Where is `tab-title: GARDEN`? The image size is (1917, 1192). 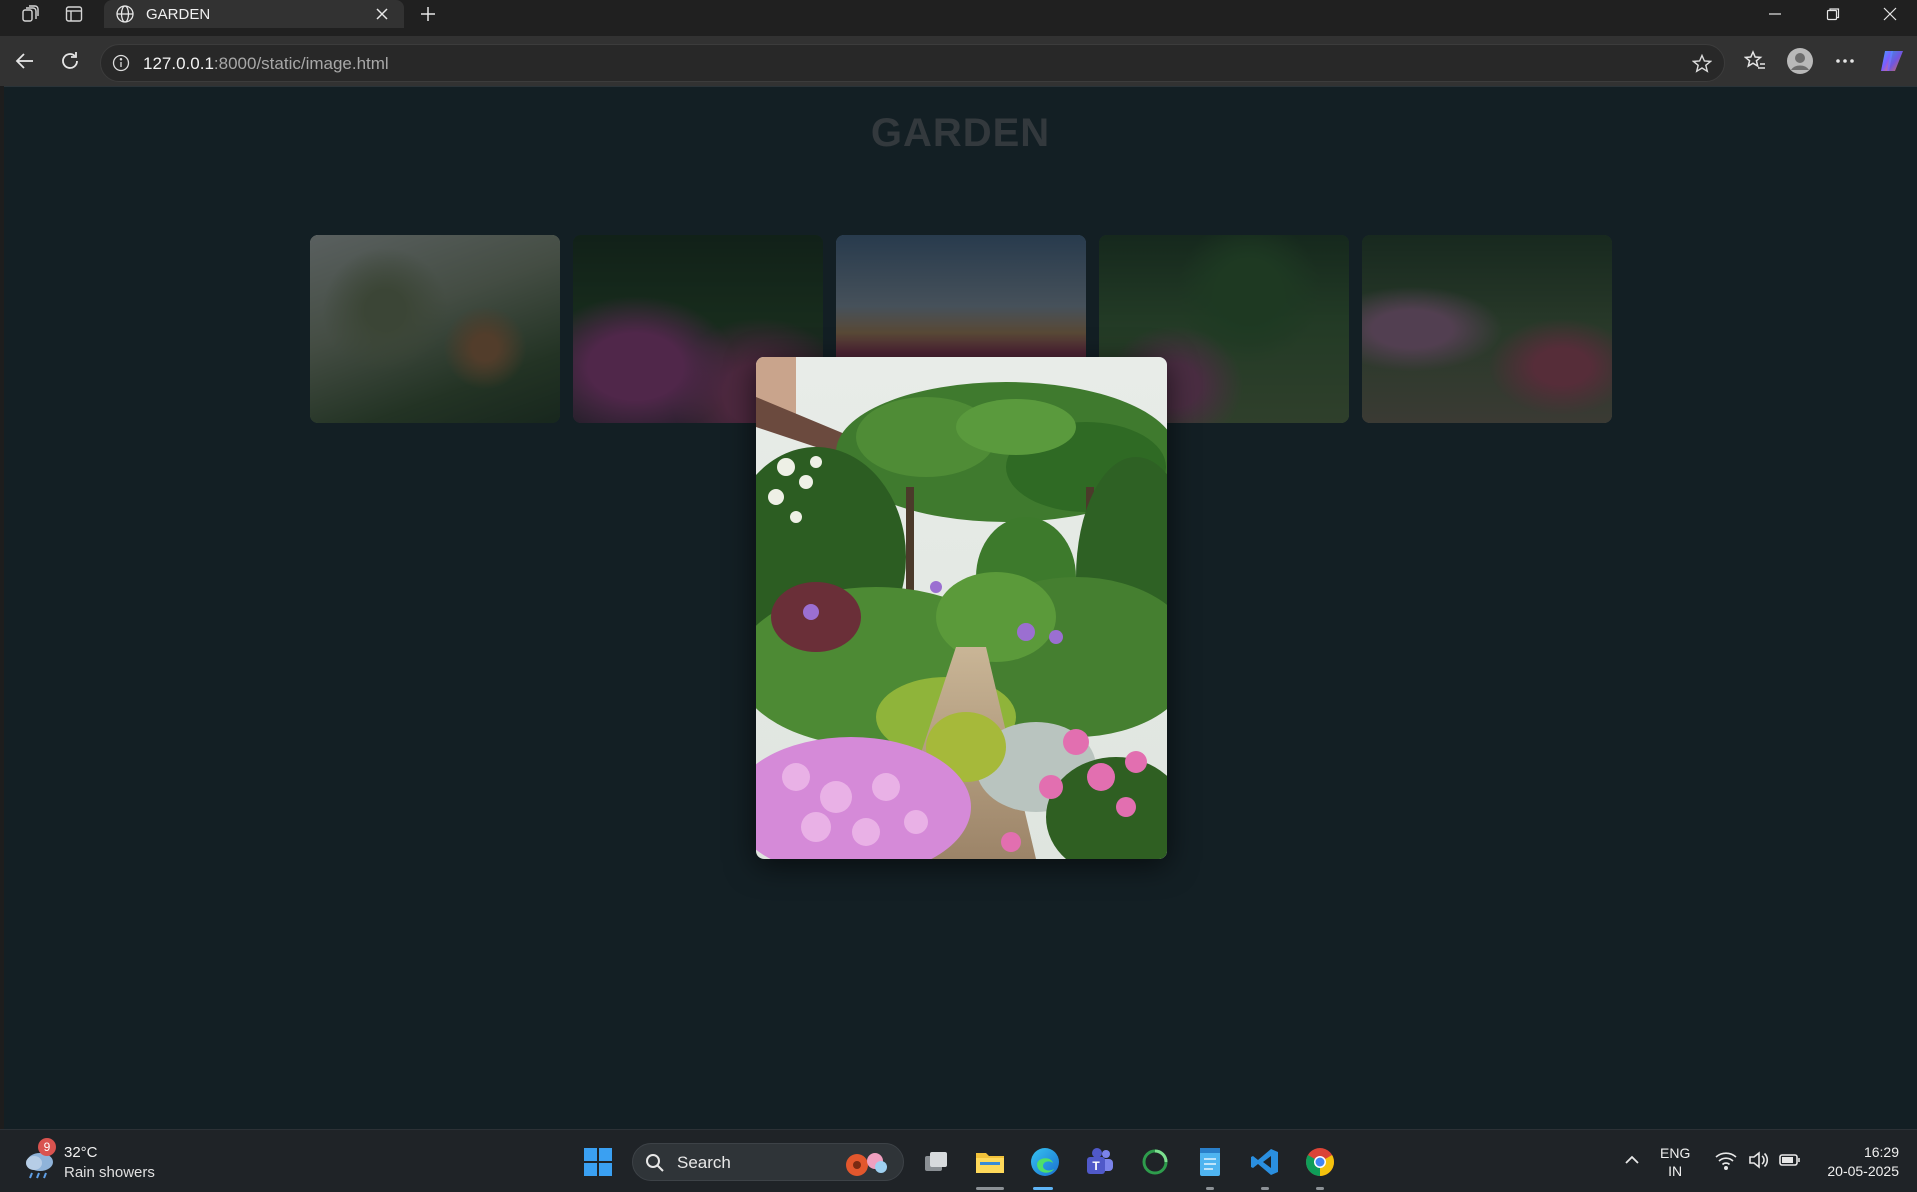
tab-title: GARDEN is located at coordinates (178, 14).